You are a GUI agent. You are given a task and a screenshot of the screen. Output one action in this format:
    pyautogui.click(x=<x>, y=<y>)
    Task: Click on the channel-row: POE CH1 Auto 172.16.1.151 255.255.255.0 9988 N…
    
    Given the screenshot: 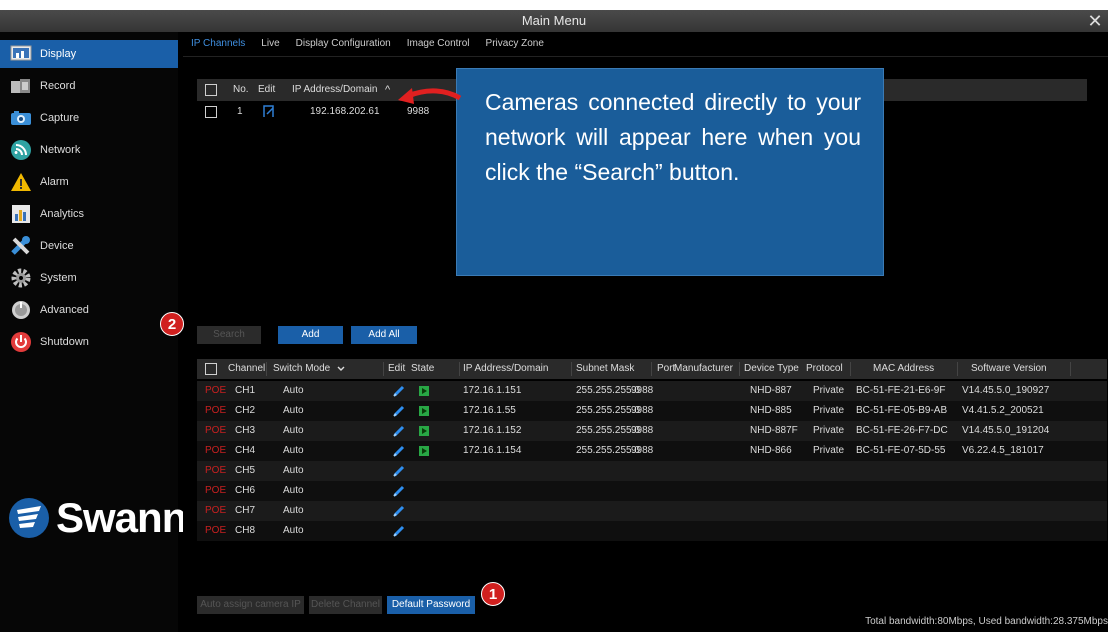 What is the action you would take?
    pyautogui.click(x=652, y=391)
    